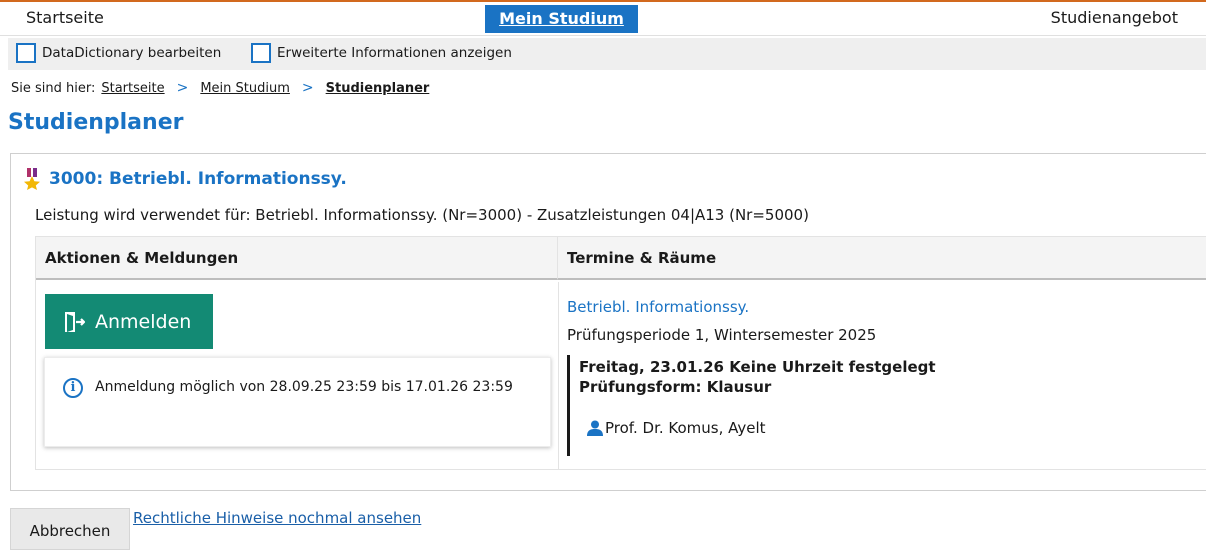 The height and width of the screenshot is (550, 1206). I want to click on page-title: Studienplaner, so click(96, 122).